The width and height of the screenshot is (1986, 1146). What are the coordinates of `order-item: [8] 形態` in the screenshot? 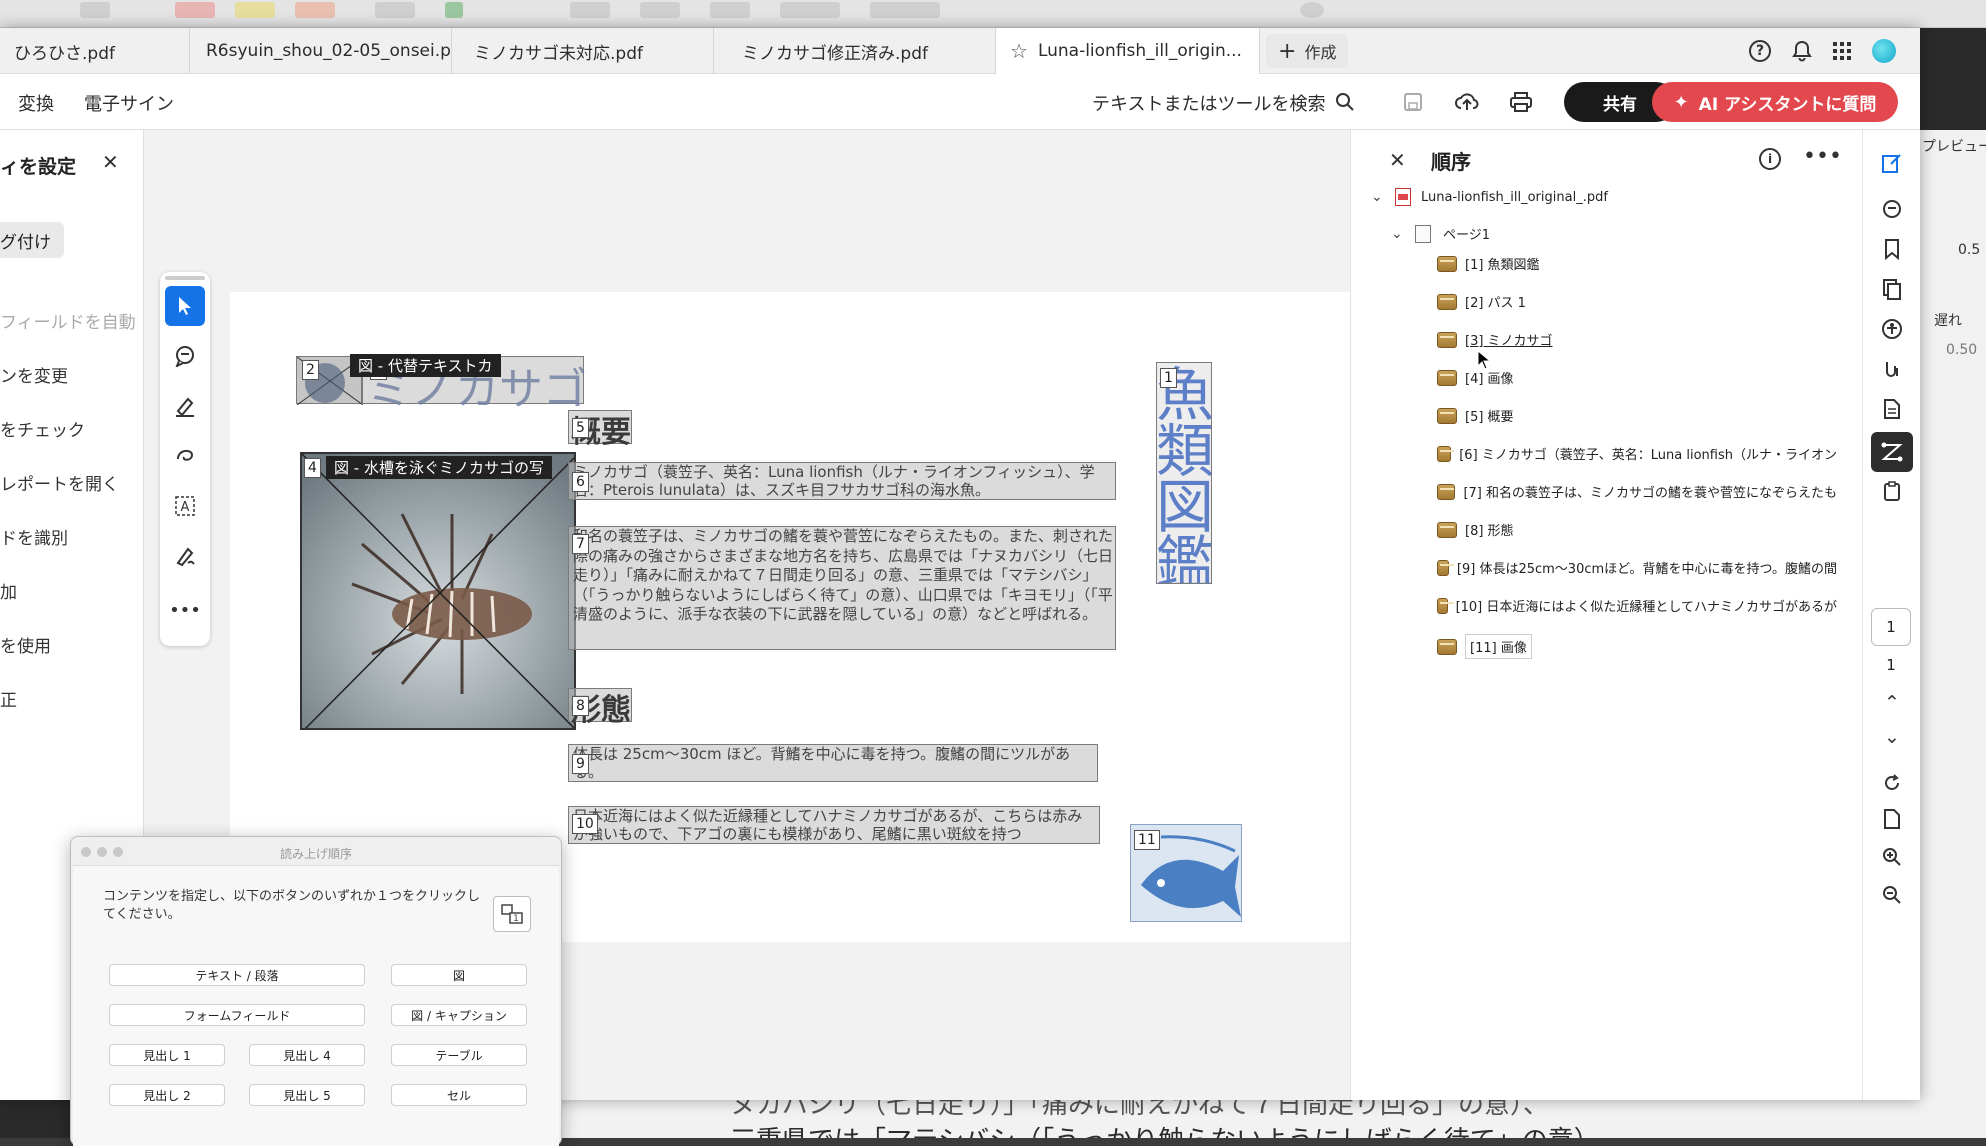 It's located at (1475, 529).